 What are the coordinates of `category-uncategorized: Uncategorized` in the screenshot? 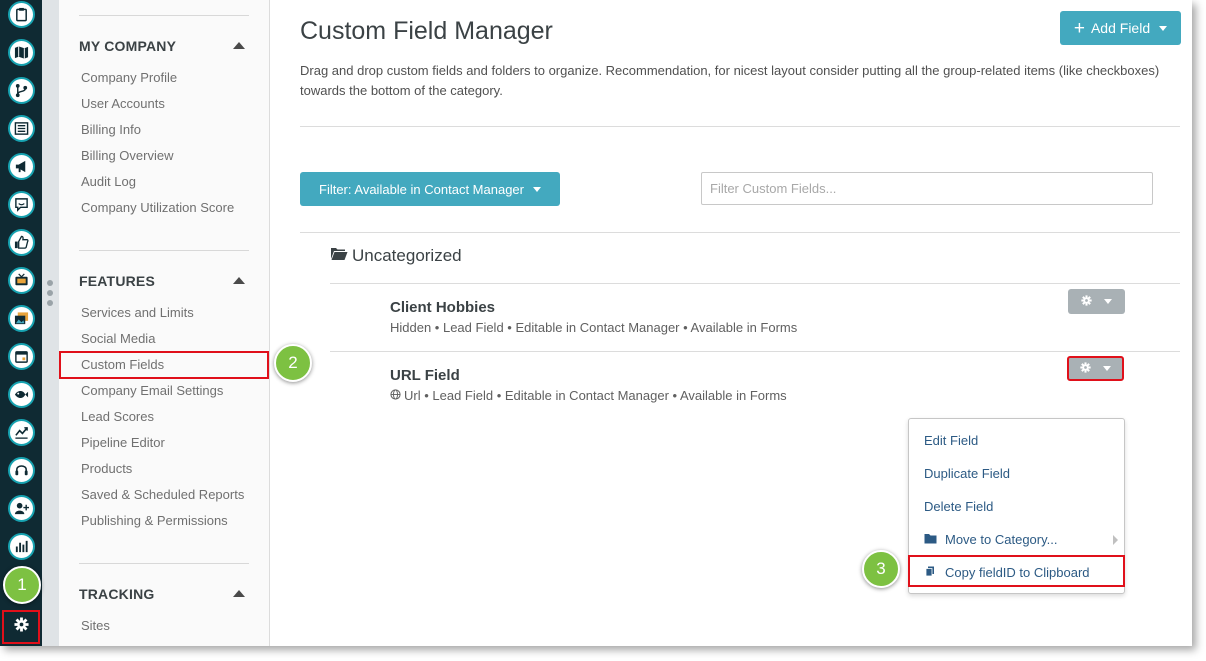 It's located at (396, 256).